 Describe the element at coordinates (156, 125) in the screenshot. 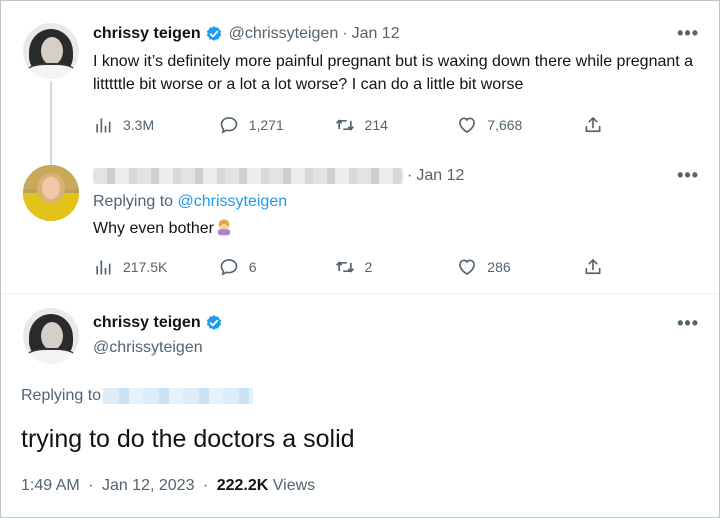

I see `views-stat: 3.3M` at that location.